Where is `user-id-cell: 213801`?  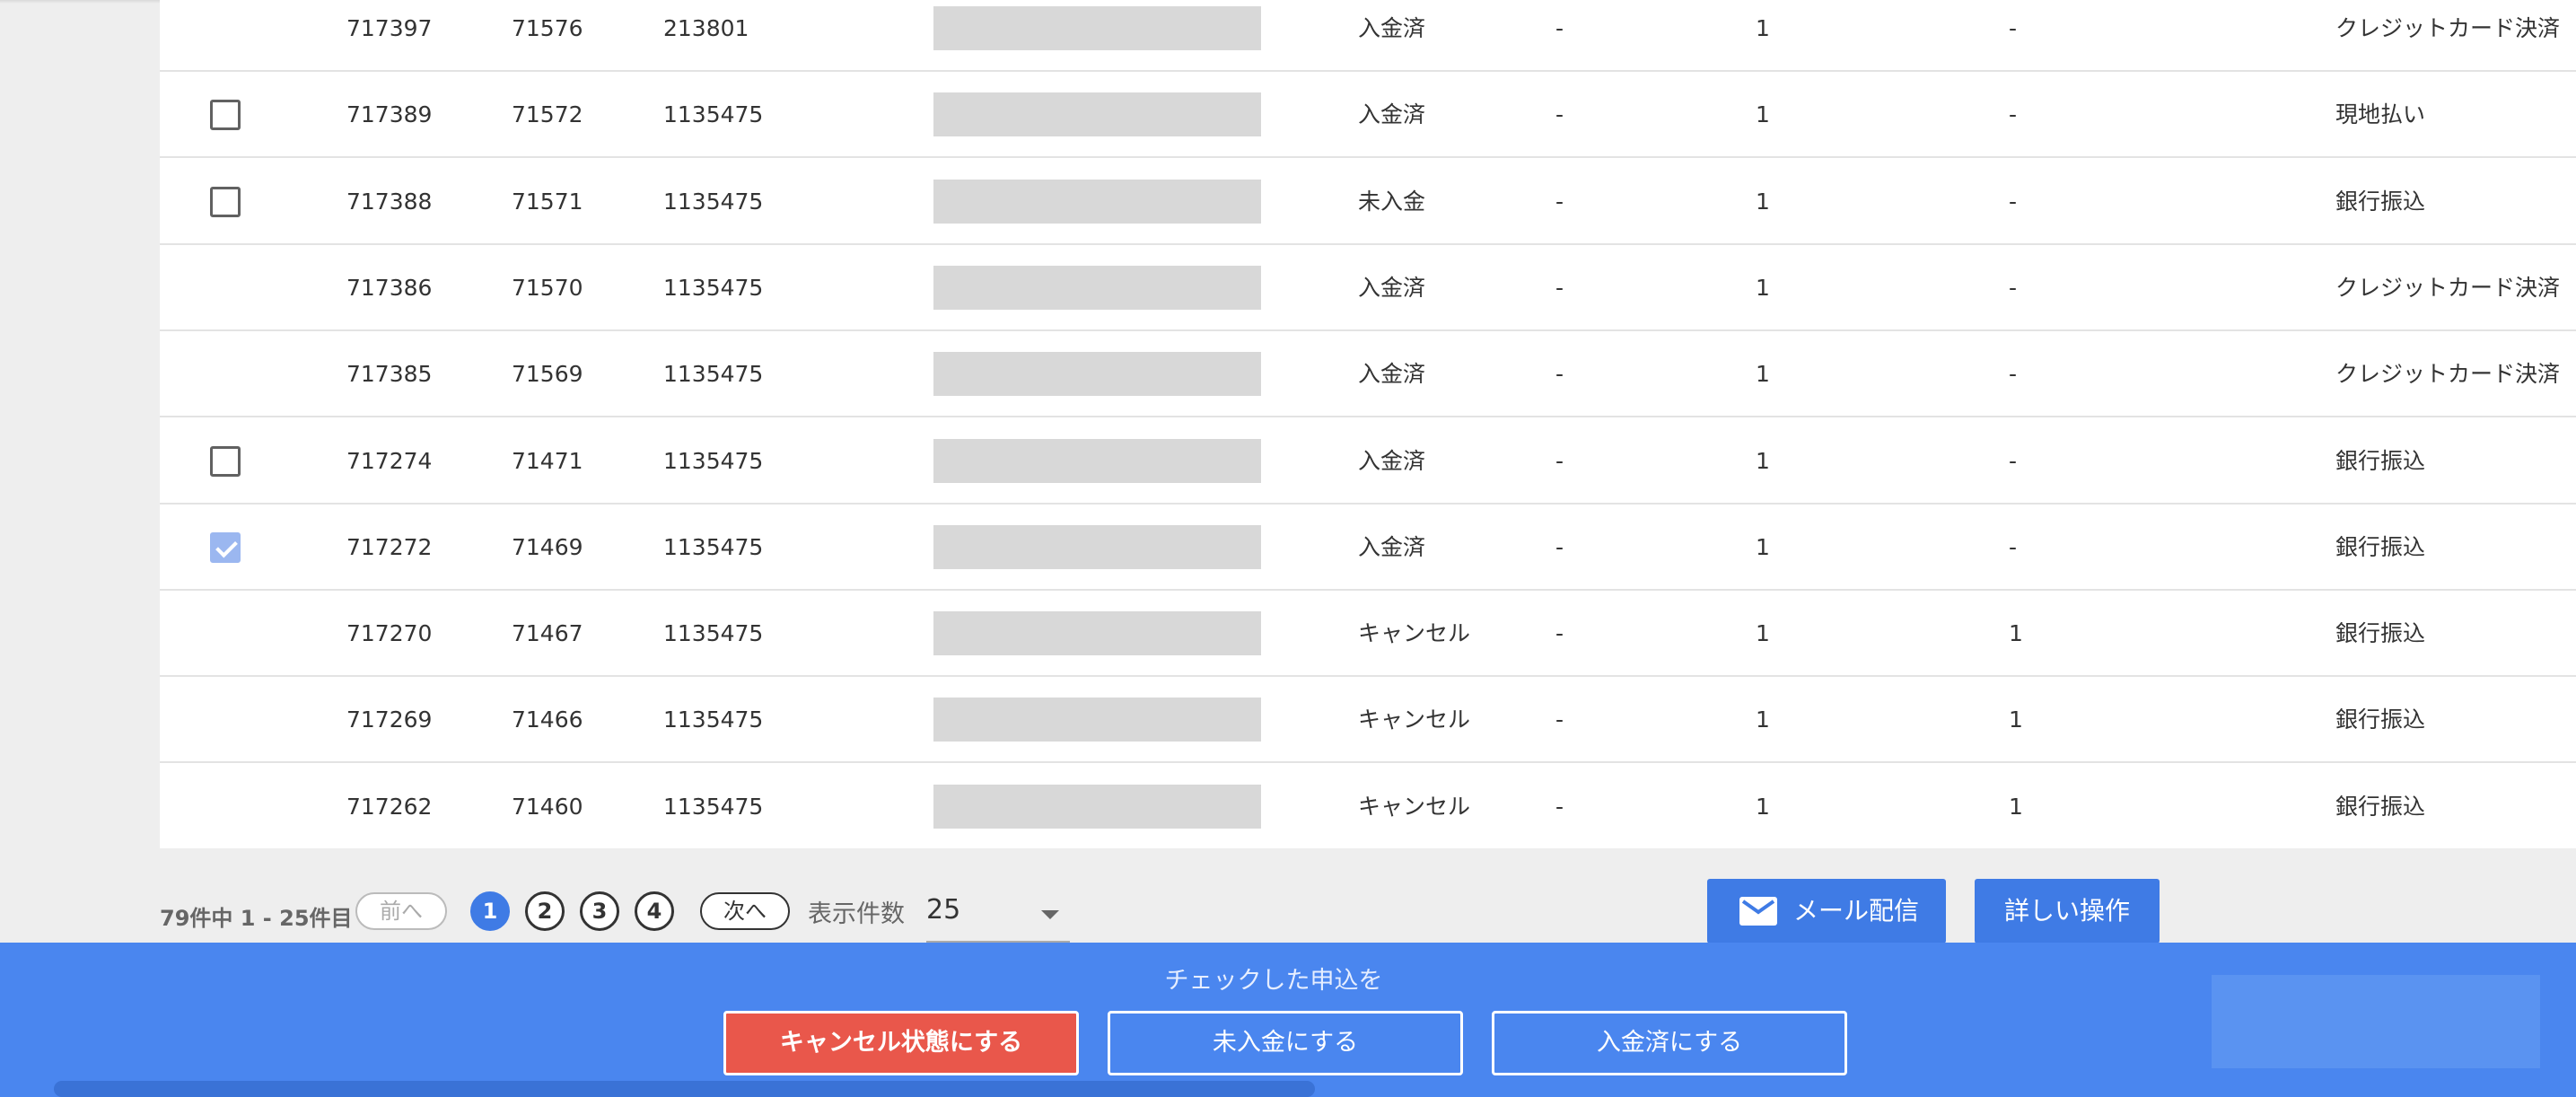 user-id-cell: 213801 is located at coordinates (706, 28).